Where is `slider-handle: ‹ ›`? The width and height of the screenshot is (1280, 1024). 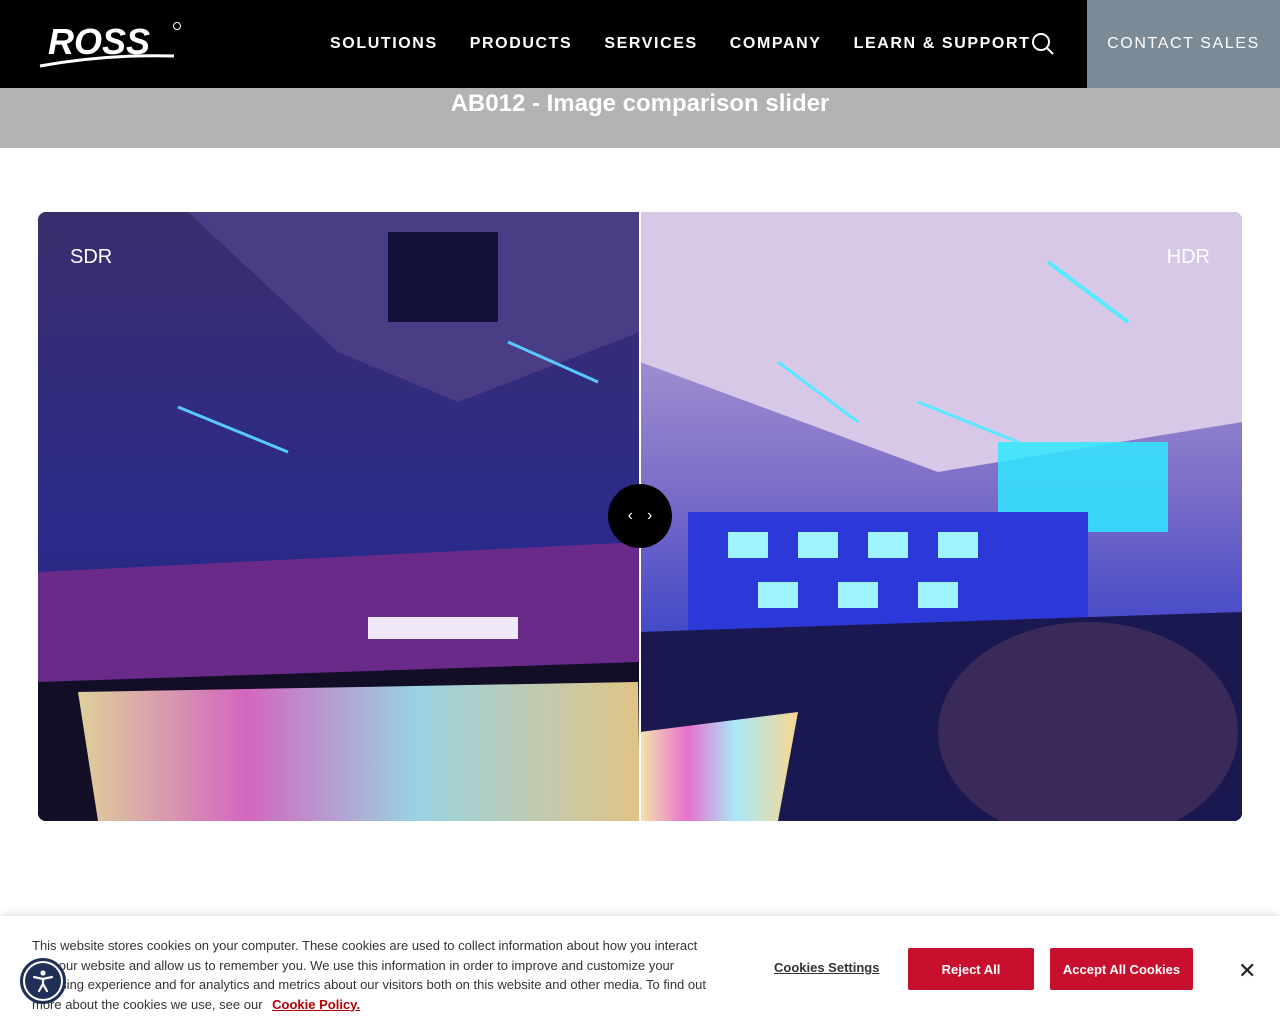 slider-handle: ‹ › is located at coordinates (640, 516).